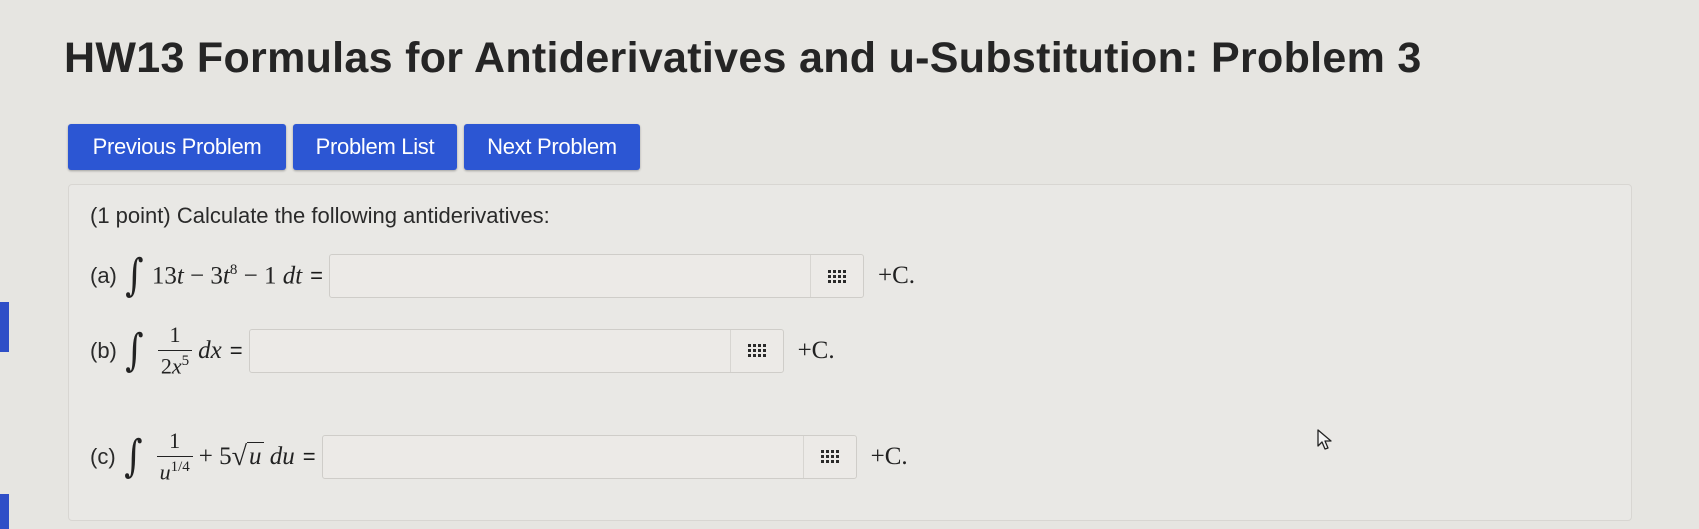 This screenshot has height=529, width=1699. What do you see at coordinates (103, 350) in the screenshot?
I see `part-b-label: (b)` at bounding box center [103, 350].